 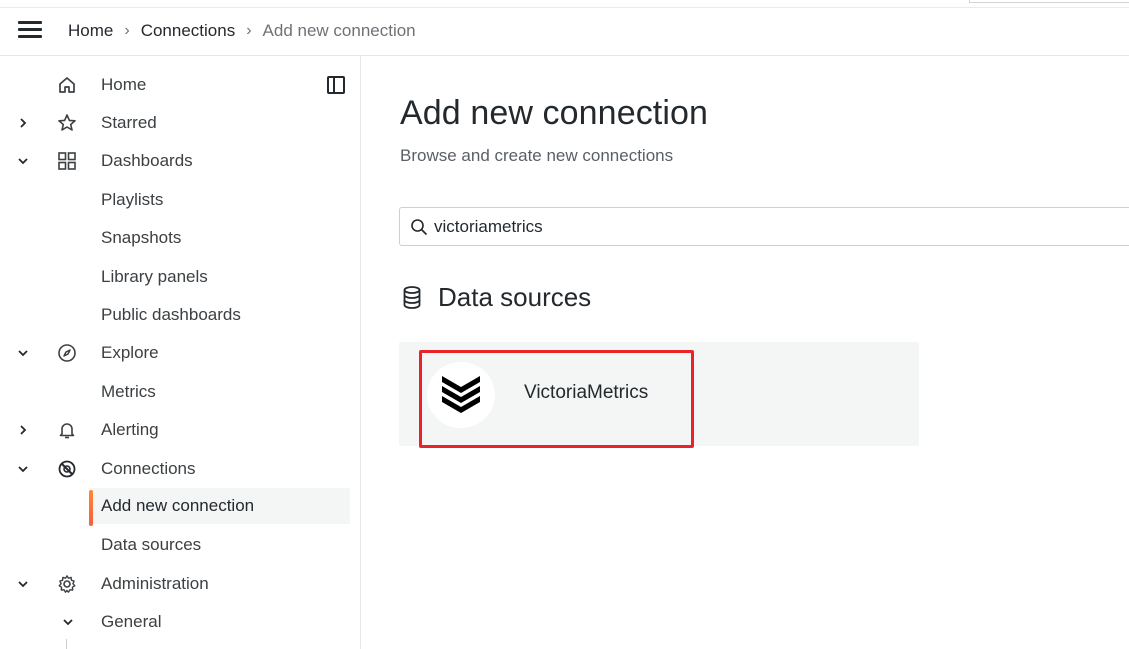 I want to click on sidebar-item-public-dashboards: Public dashboards, so click(x=175, y=315).